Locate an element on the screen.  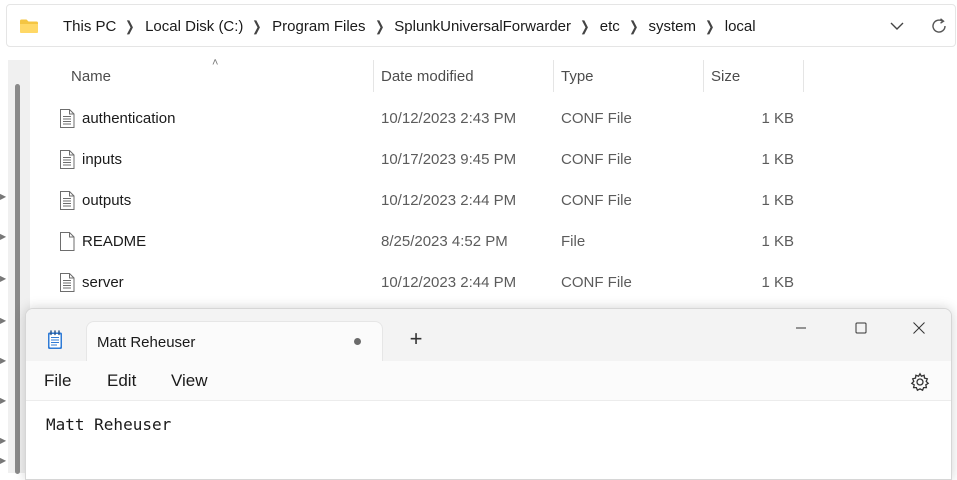
file-row: inputs 10/17/2023 9:45 PM CONF File 1 KB is located at coordinates (430, 159).